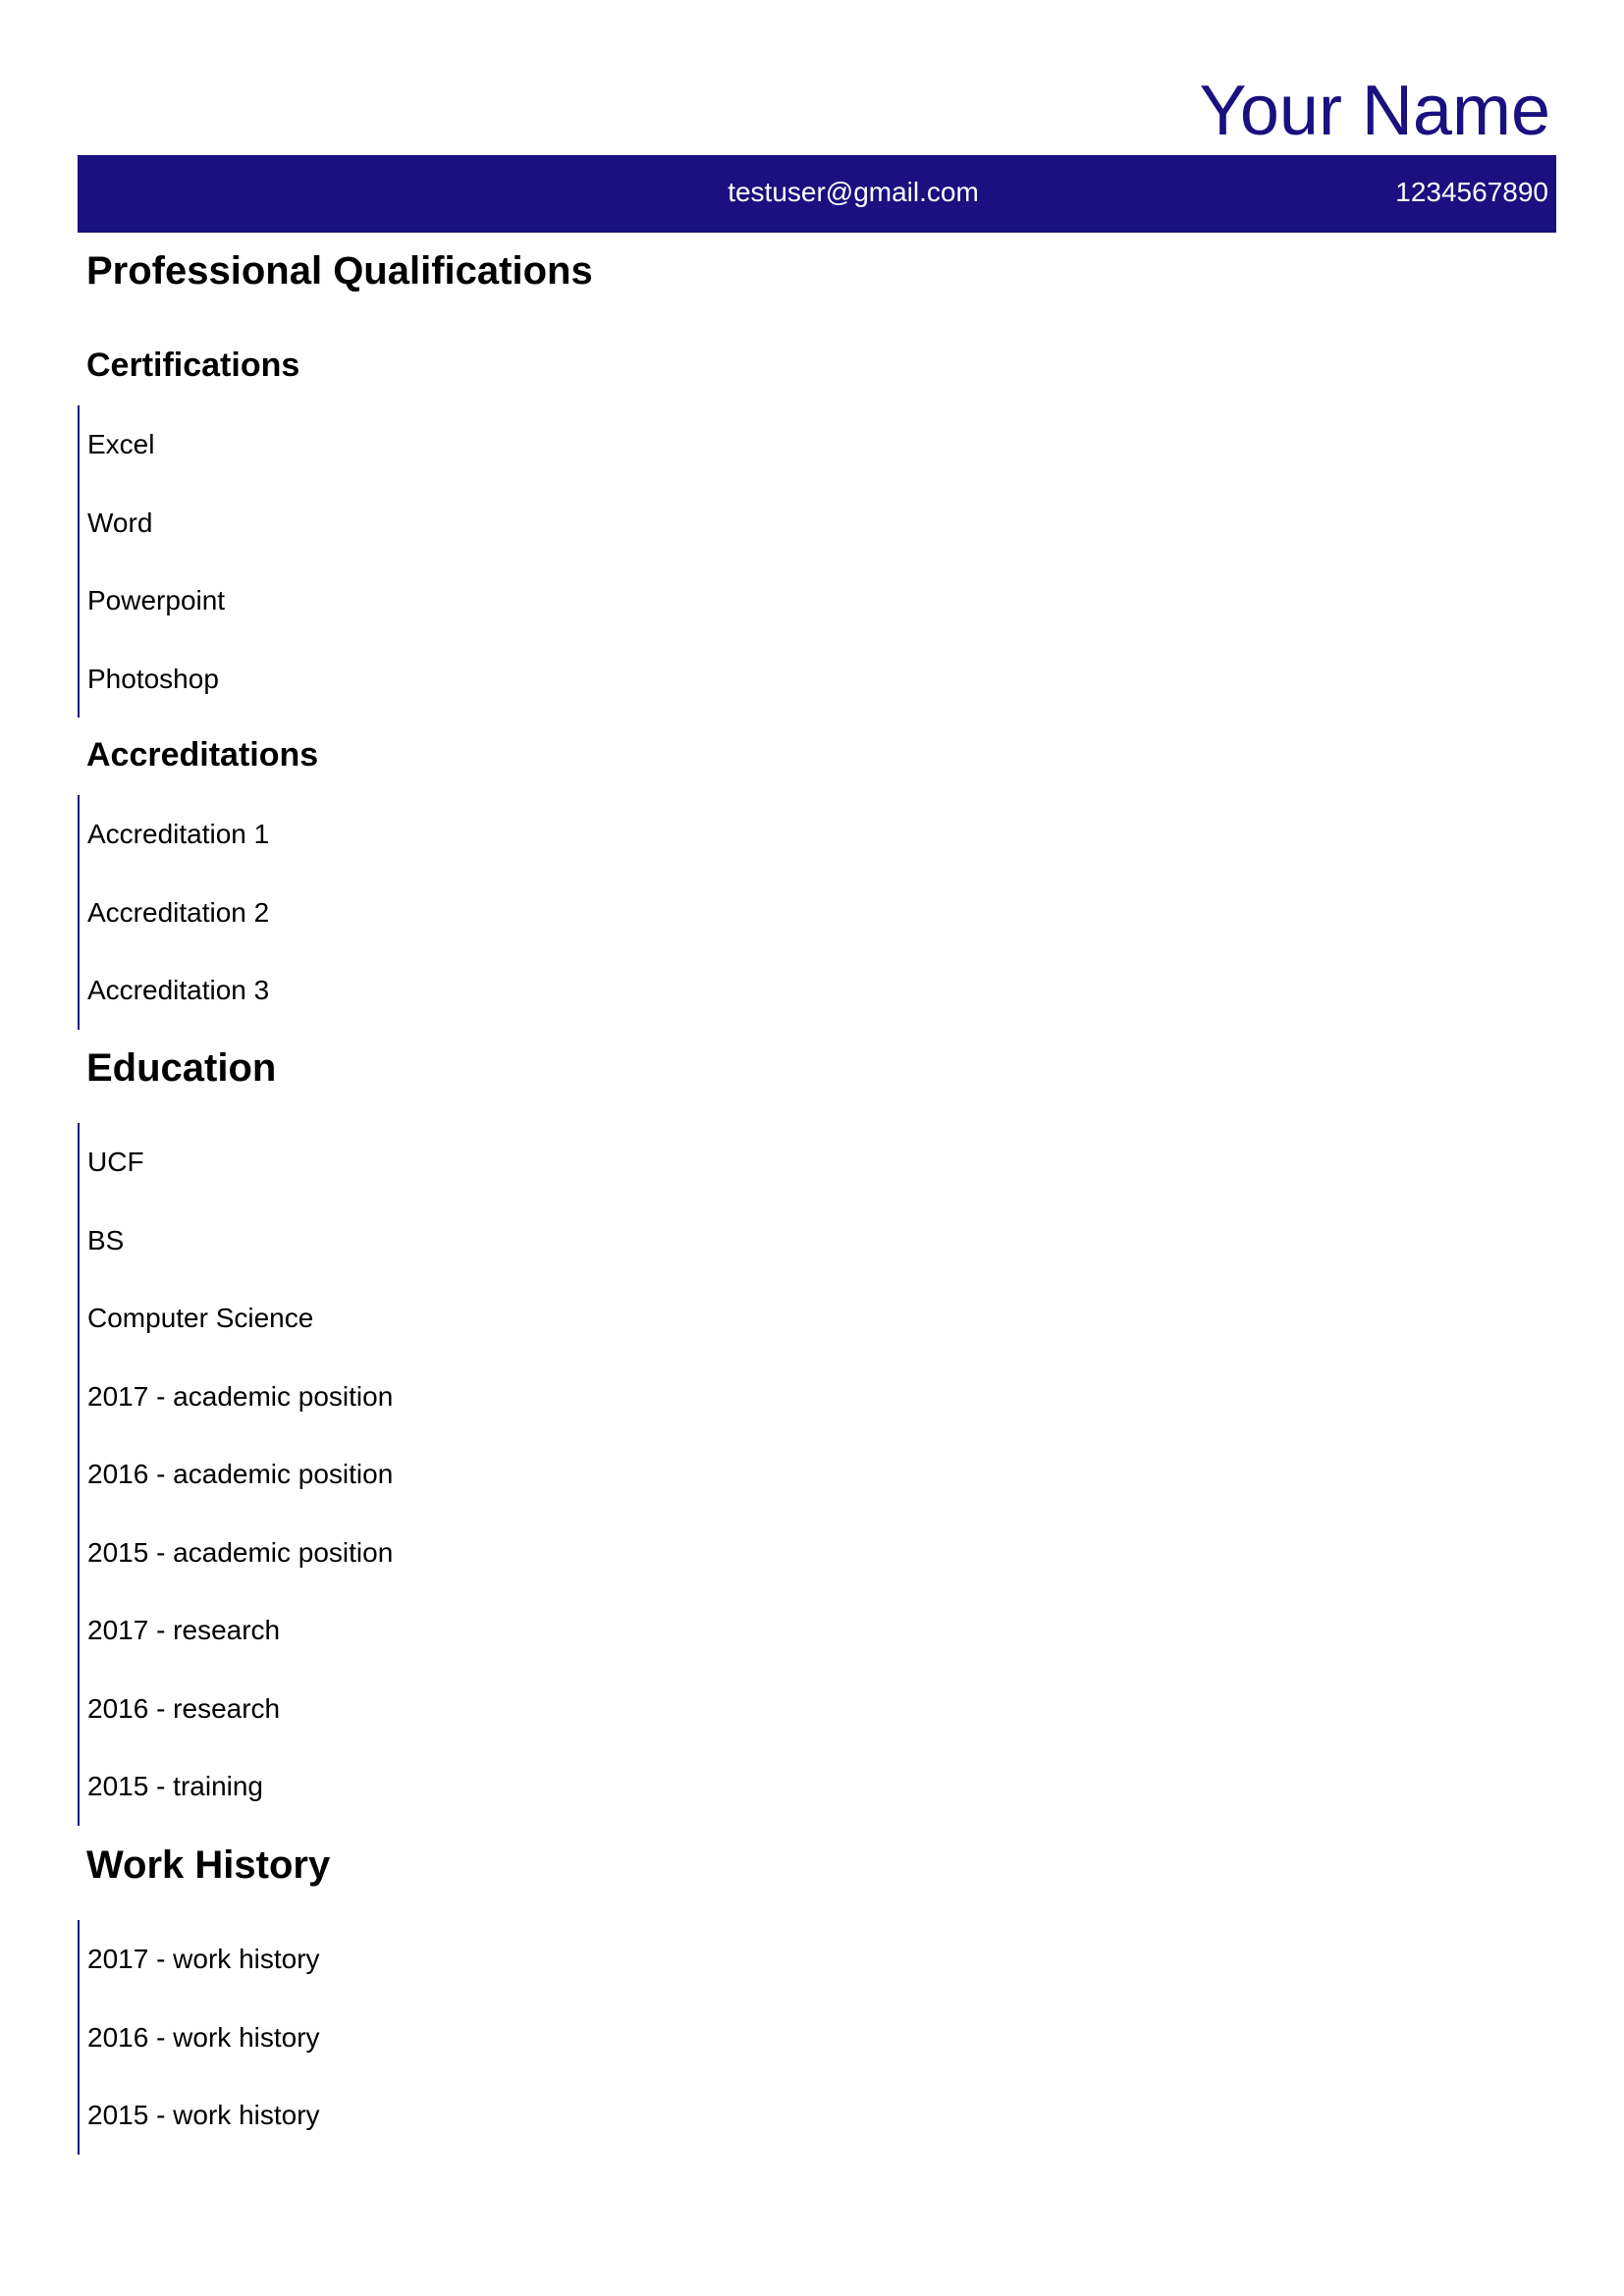  What do you see at coordinates (184, 1708) in the screenshot?
I see `list-item: 2016 - research` at bounding box center [184, 1708].